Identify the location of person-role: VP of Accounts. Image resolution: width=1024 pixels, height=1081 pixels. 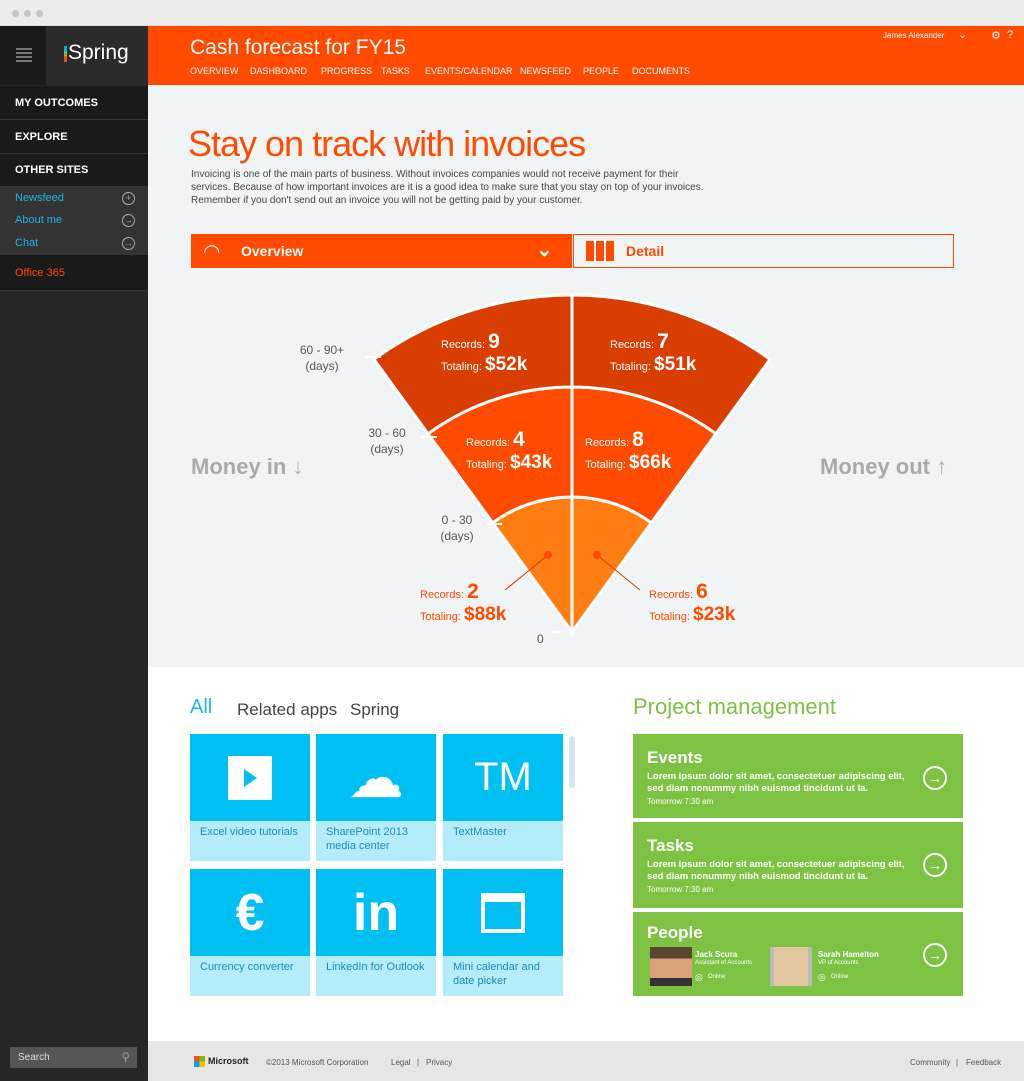
(838, 963).